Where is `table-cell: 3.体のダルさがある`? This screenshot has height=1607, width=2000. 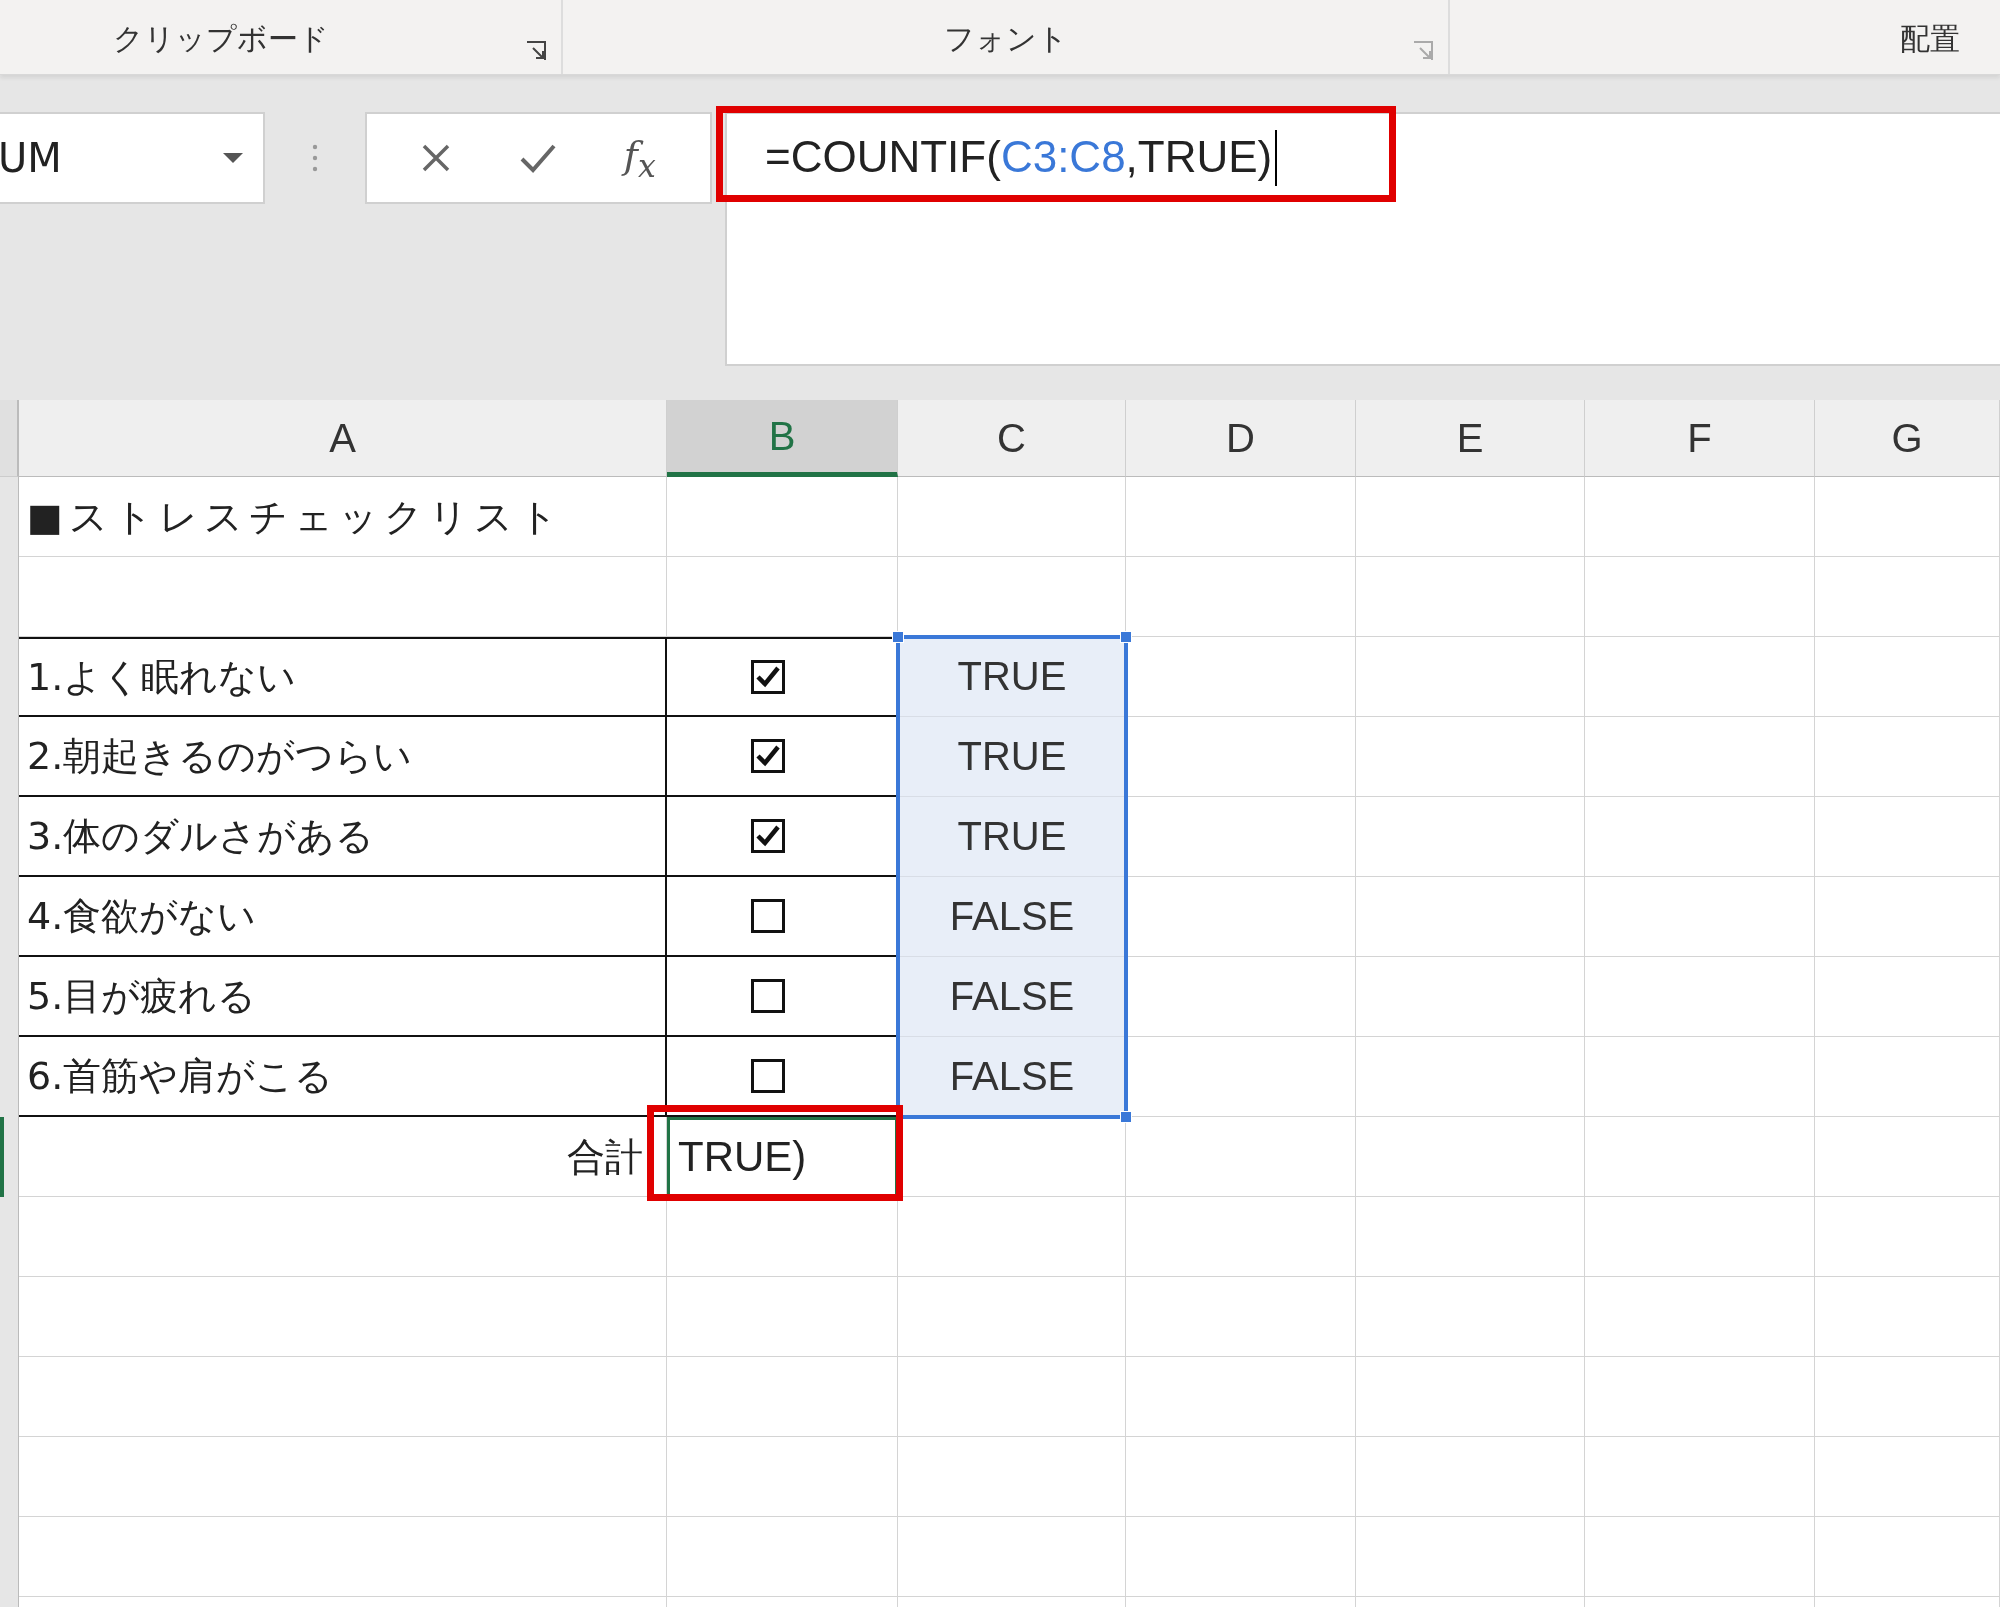
table-cell: 3.体のダルさがある is located at coordinates (343, 837).